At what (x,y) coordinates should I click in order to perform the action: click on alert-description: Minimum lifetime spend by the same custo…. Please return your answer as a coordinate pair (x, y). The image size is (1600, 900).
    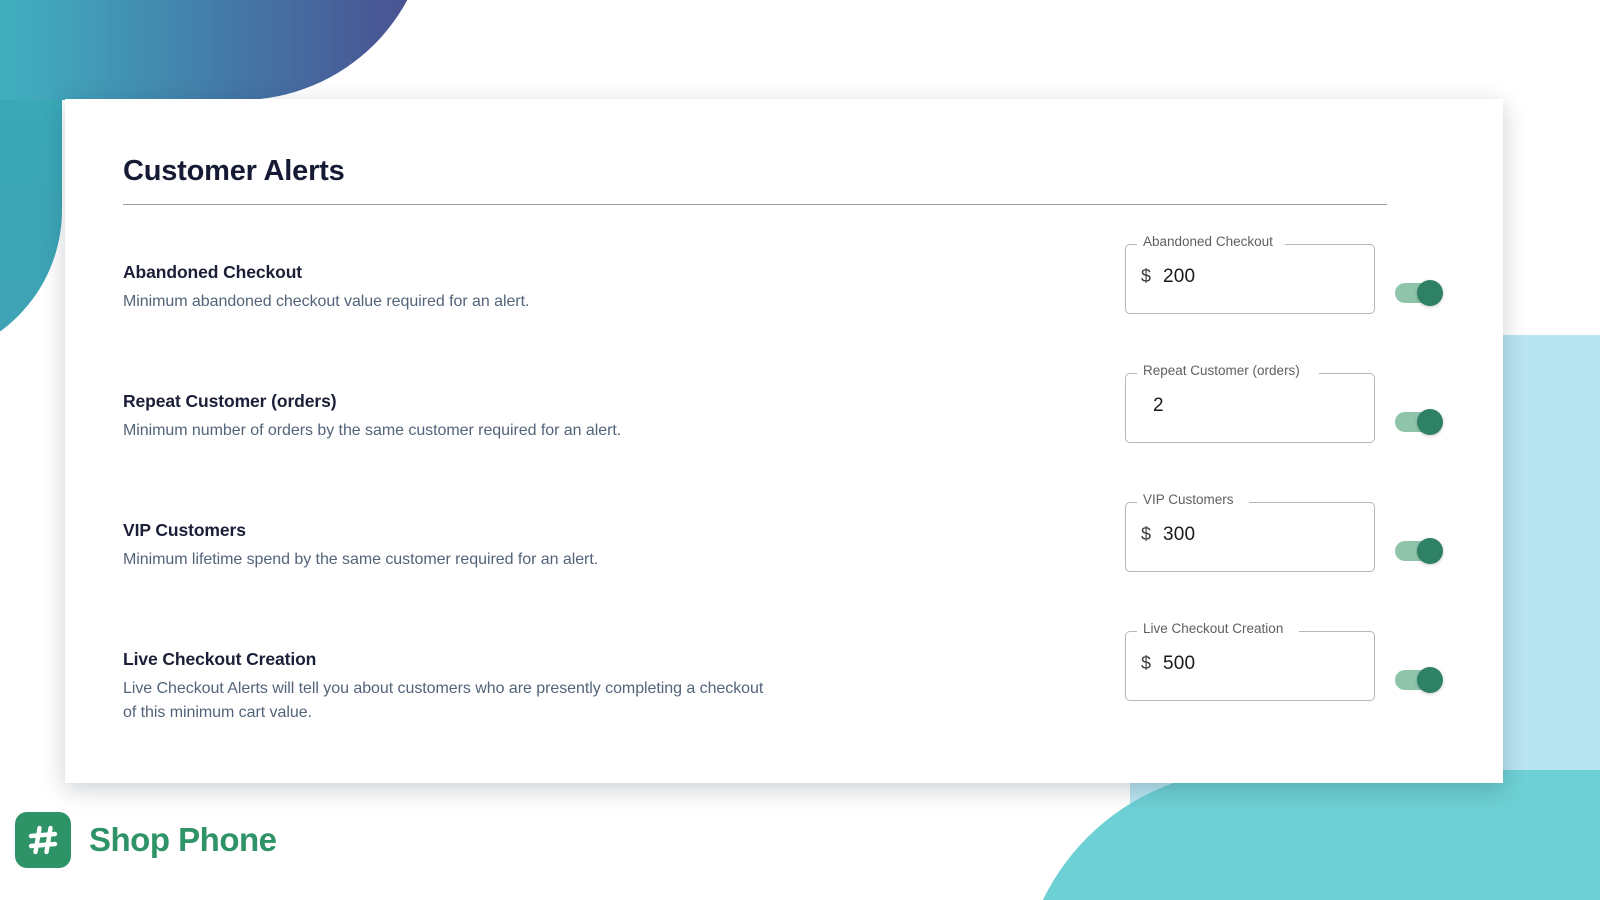
    Looking at the image, I should click on (361, 559).